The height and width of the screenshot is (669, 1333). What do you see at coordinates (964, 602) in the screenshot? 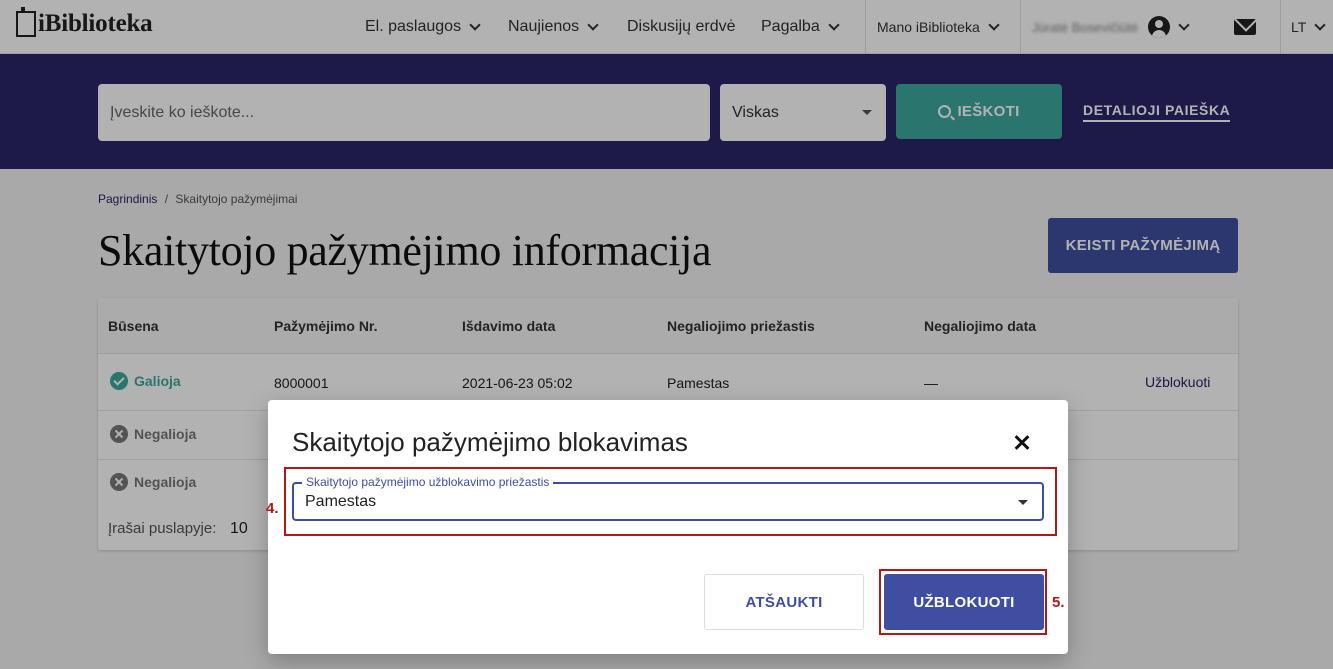
I see `unblock-button: UŽBLOKUOTI` at bounding box center [964, 602].